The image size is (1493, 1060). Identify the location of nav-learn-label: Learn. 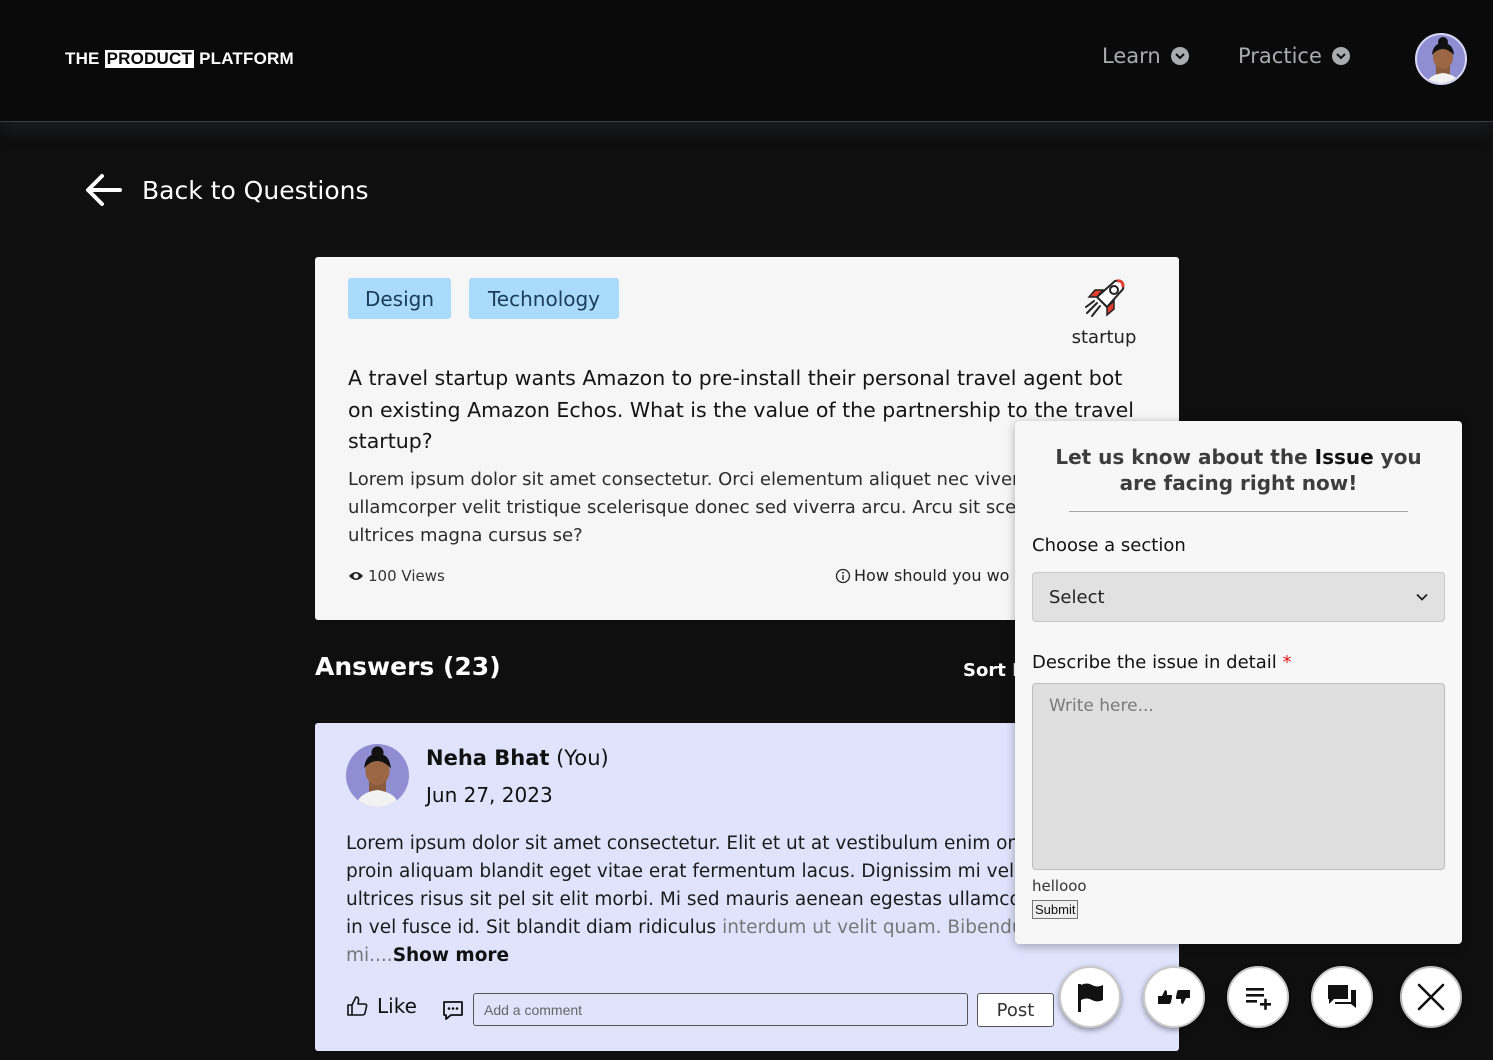
(1131, 56).